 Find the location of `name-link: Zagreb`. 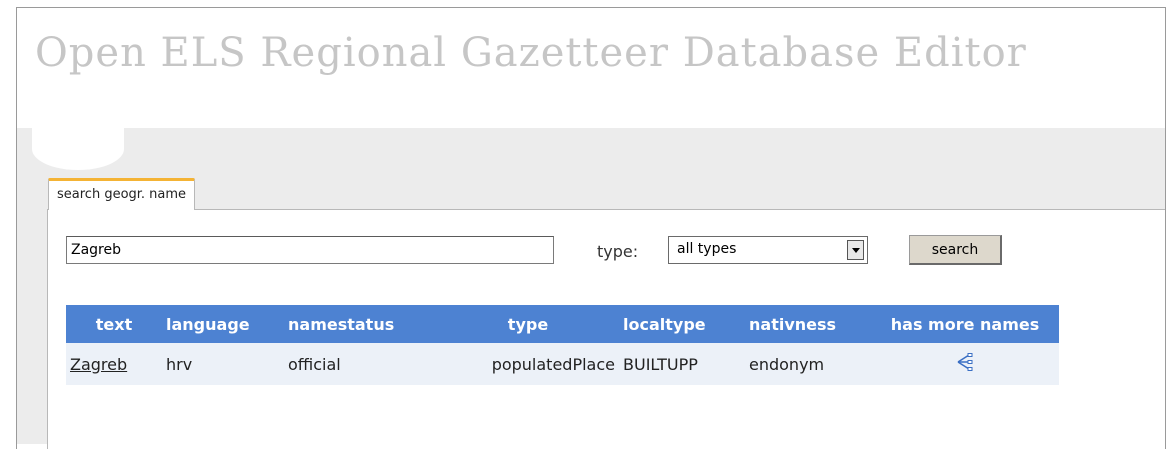

name-link: Zagreb is located at coordinates (98, 364).